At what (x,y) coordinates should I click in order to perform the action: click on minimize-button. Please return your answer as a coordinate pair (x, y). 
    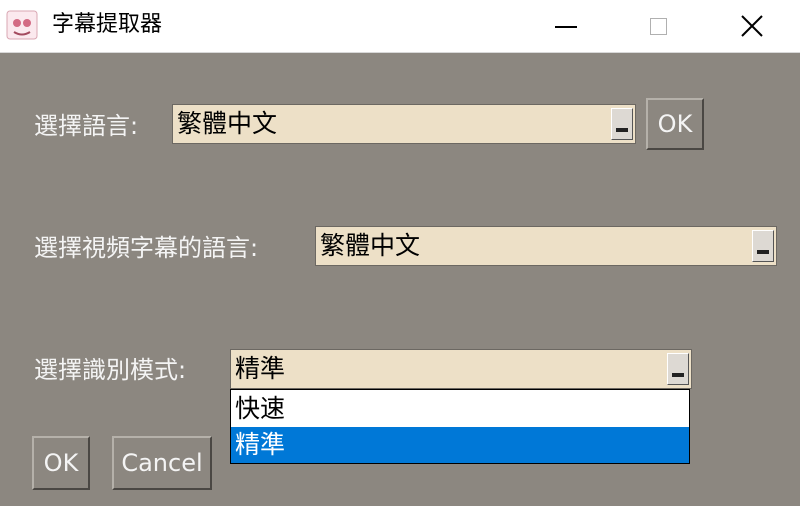
    Looking at the image, I should click on (566, 26).